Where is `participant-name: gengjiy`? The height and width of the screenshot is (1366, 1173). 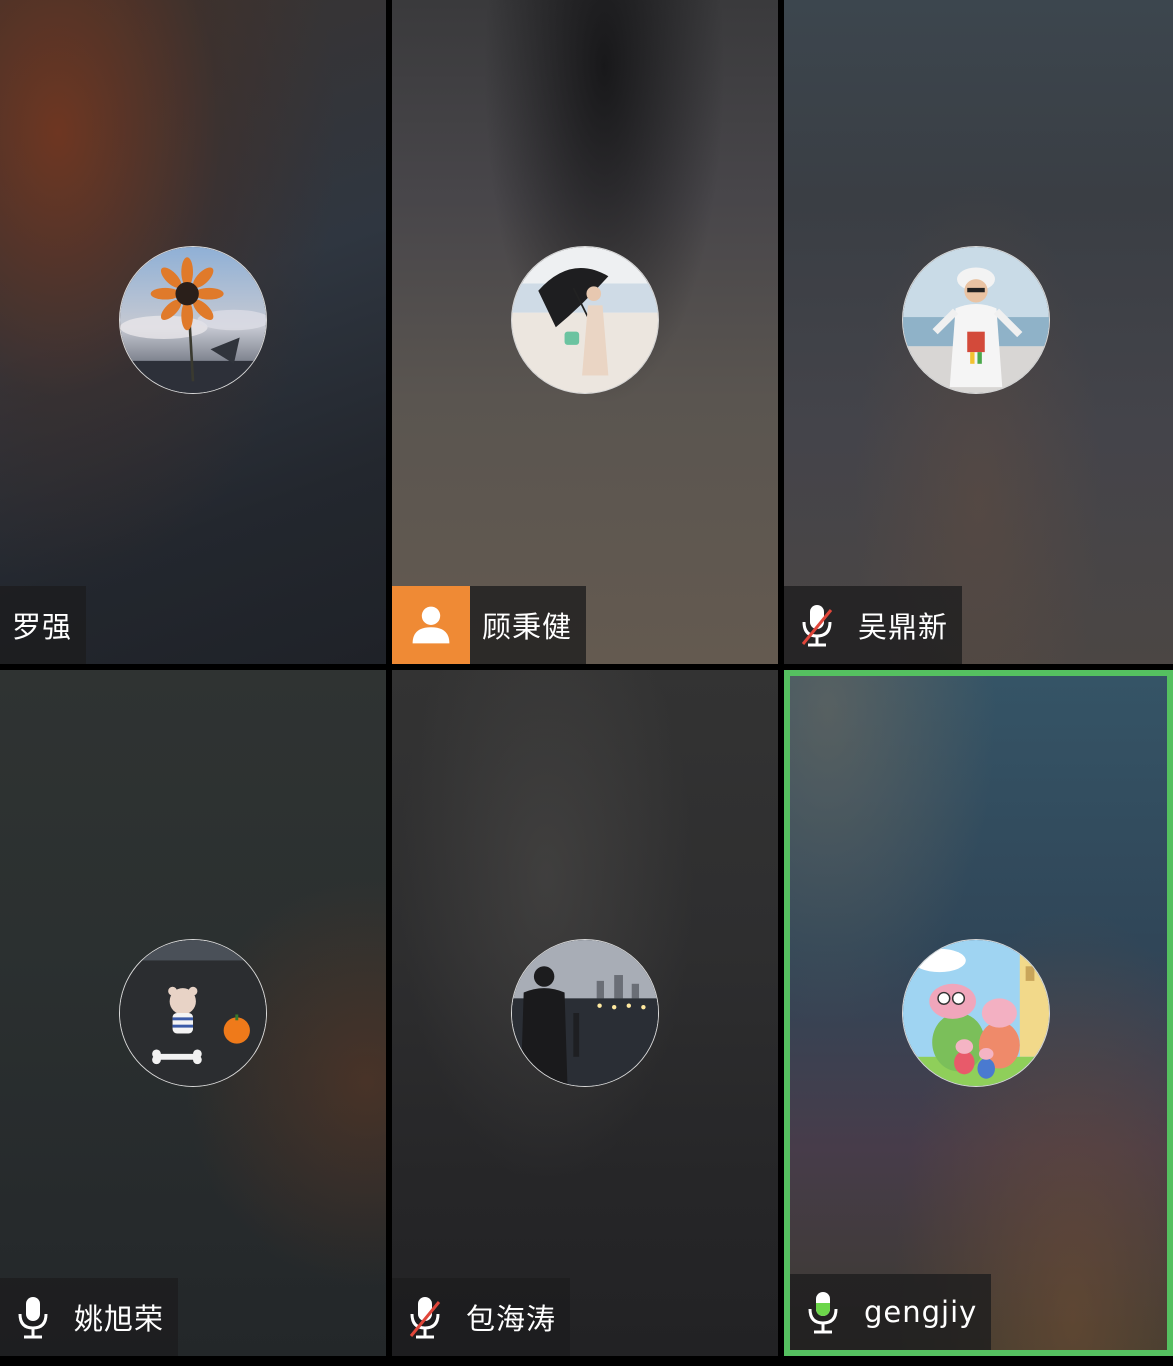 participant-name: gengjiy is located at coordinates (921, 1312).